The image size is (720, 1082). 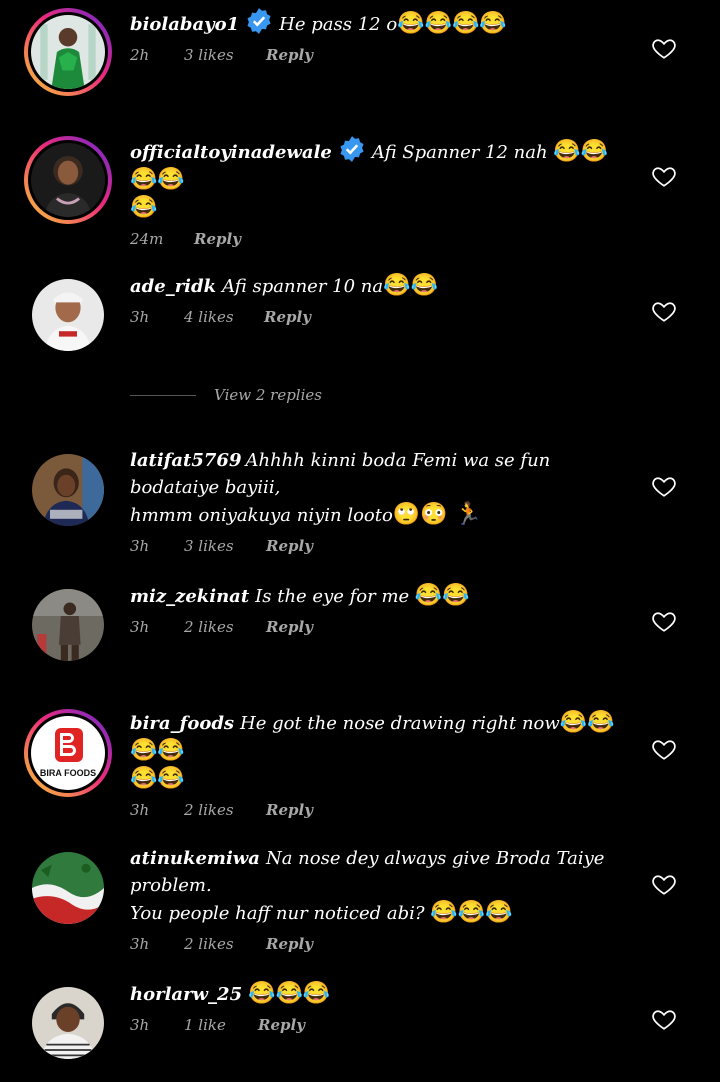 I want to click on comment-time: 24m, so click(x=147, y=239).